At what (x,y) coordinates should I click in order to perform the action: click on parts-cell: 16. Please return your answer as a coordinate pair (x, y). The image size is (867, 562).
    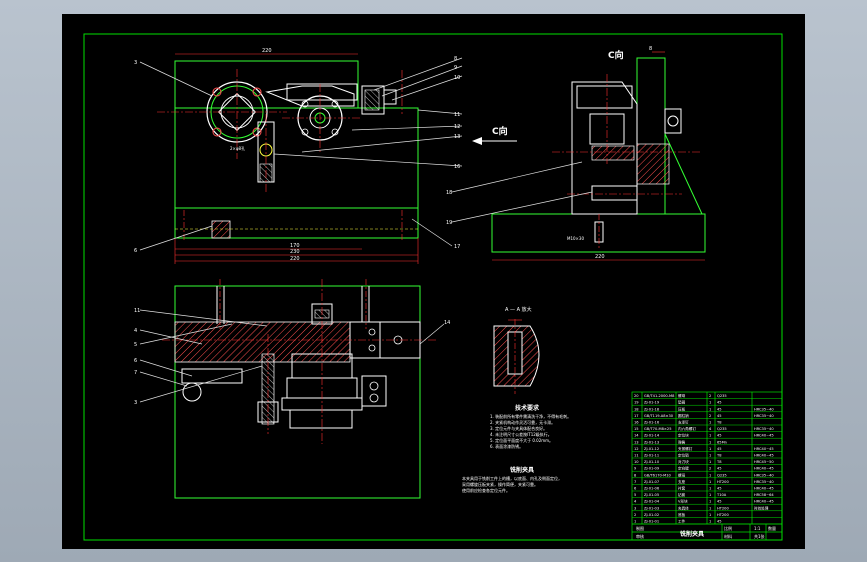
    Looking at the image, I should click on (636, 423).